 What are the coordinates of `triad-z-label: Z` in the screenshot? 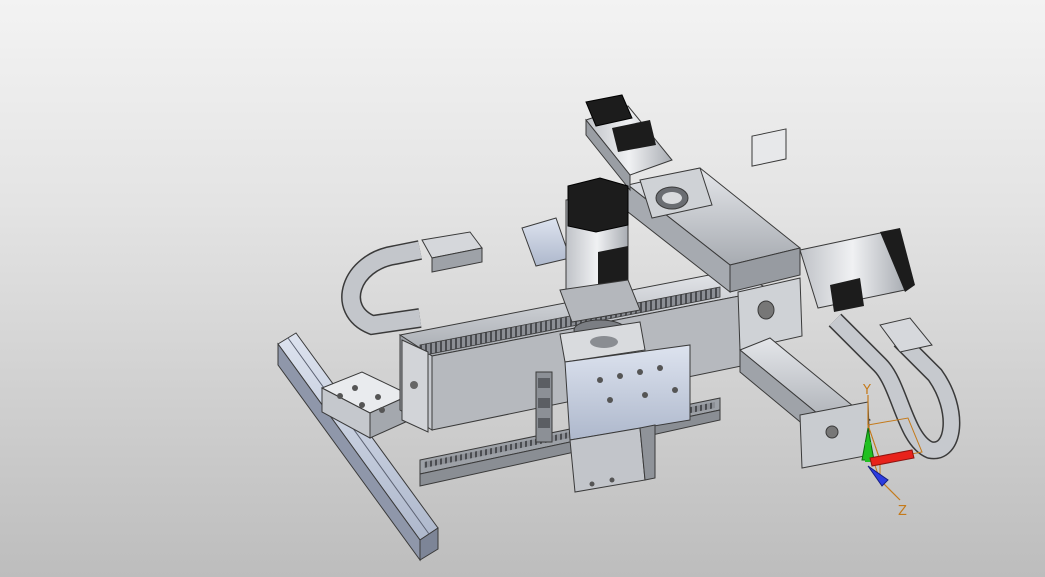 It's located at (902, 511).